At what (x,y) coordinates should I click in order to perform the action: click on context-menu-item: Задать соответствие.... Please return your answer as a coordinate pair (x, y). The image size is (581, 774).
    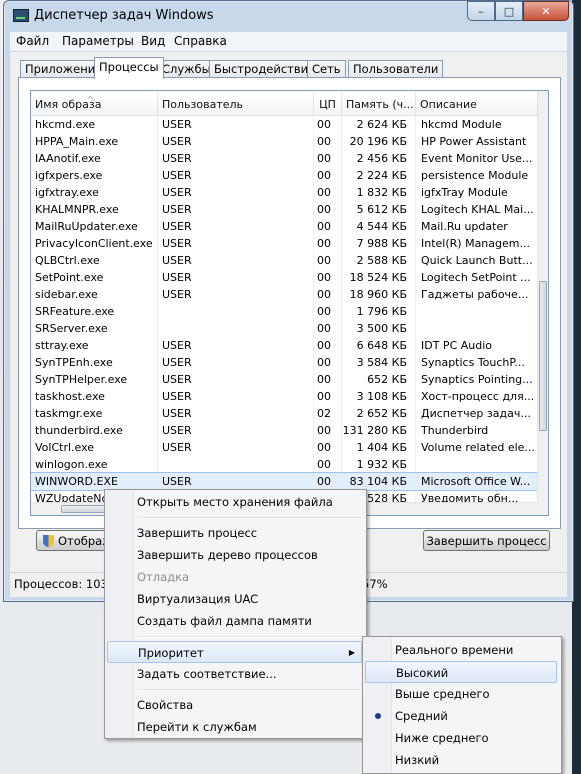
    Looking at the image, I should click on (234, 674).